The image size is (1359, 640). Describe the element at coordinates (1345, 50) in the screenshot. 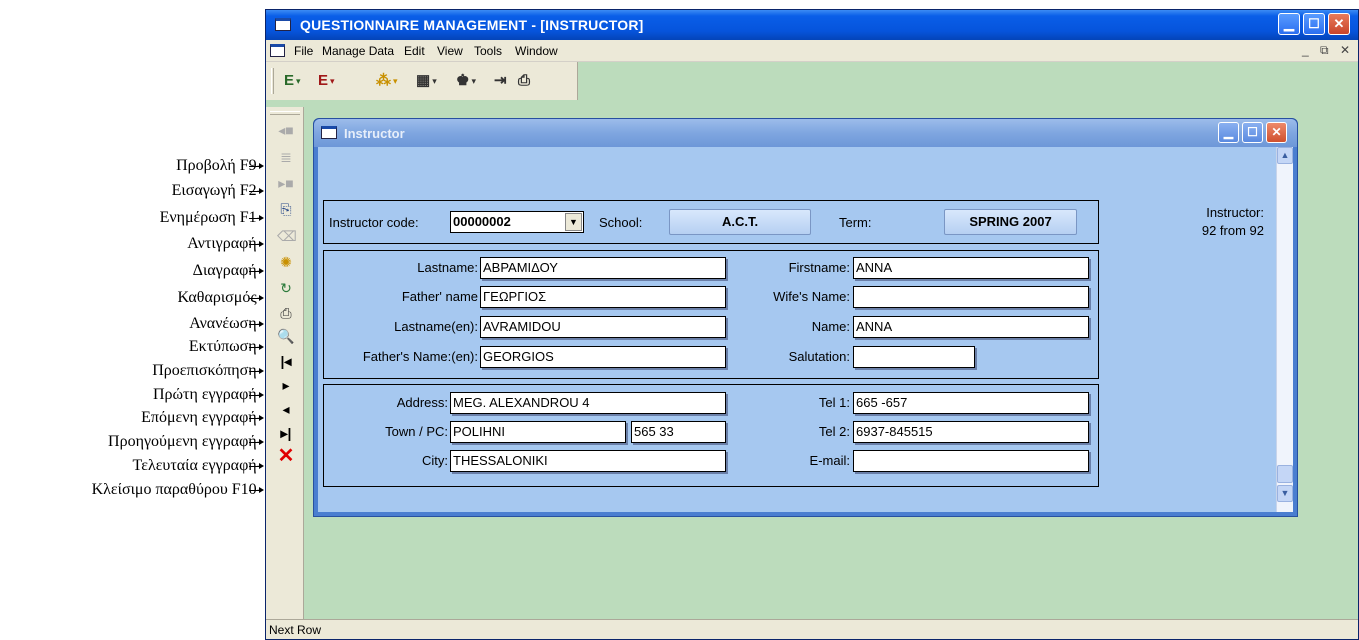

I see `mdi-close-icon: ✕` at that location.